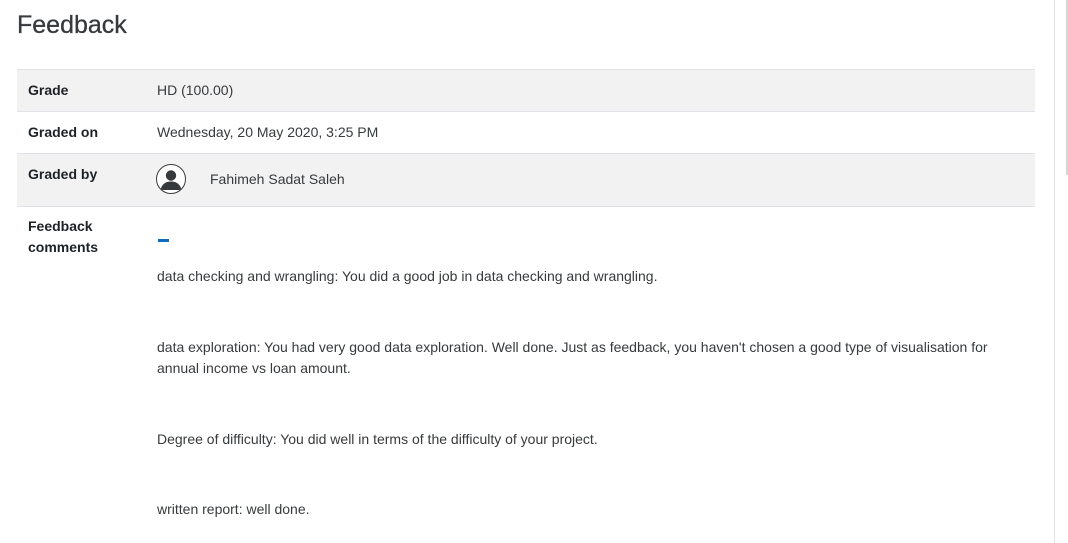 Image resolution: width=1068 pixels, height=543 pixels. What do you see at coordinates (171, 179) in the screenshot?
I see `user-avatar-icon` at bounding box center [171, 179].